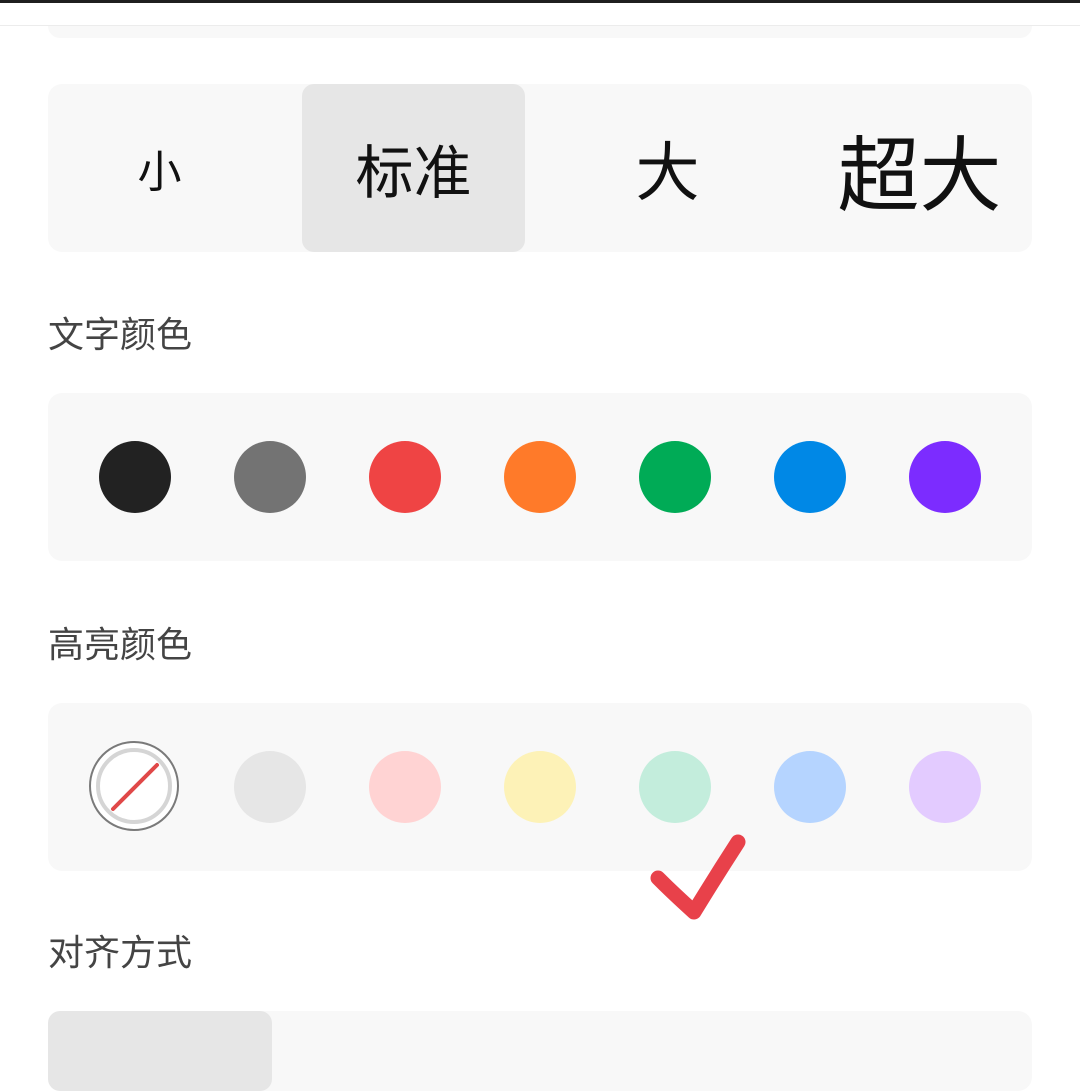 The height and width of the screenshot is (1091, 1080). I want to click on no-highlight-button, so click(134, 786).